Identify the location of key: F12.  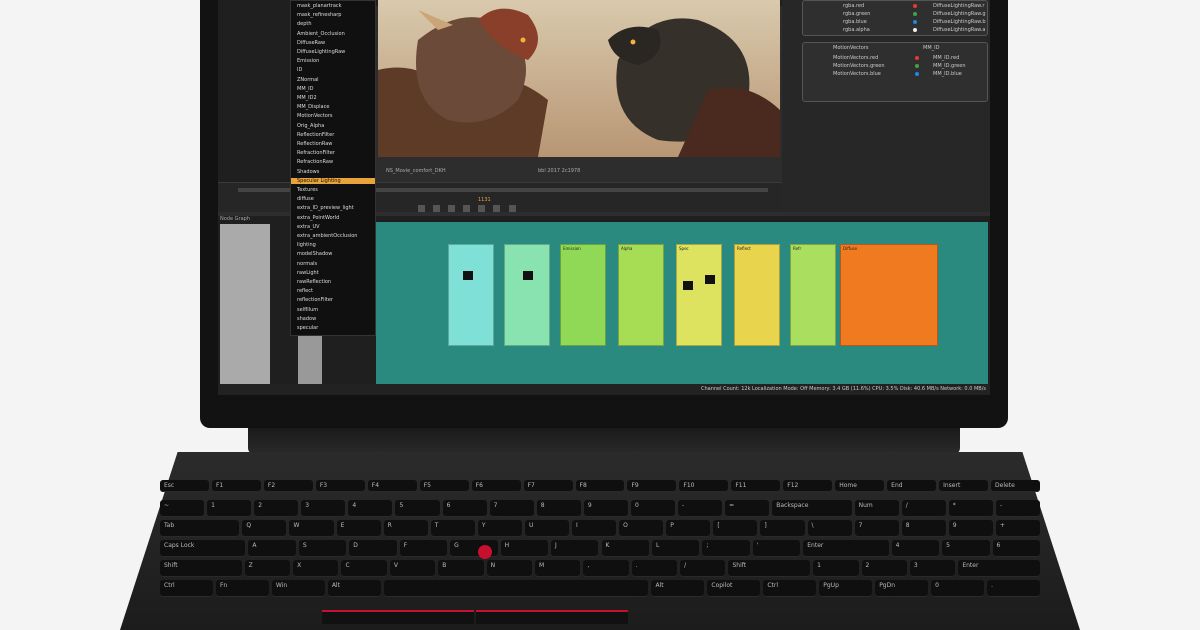
(808, 486).